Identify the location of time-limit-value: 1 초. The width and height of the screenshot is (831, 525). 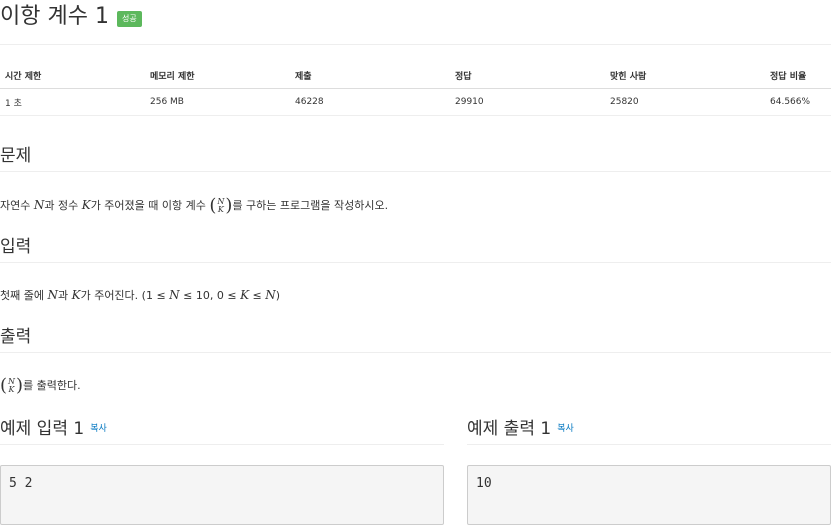
(72, 102).